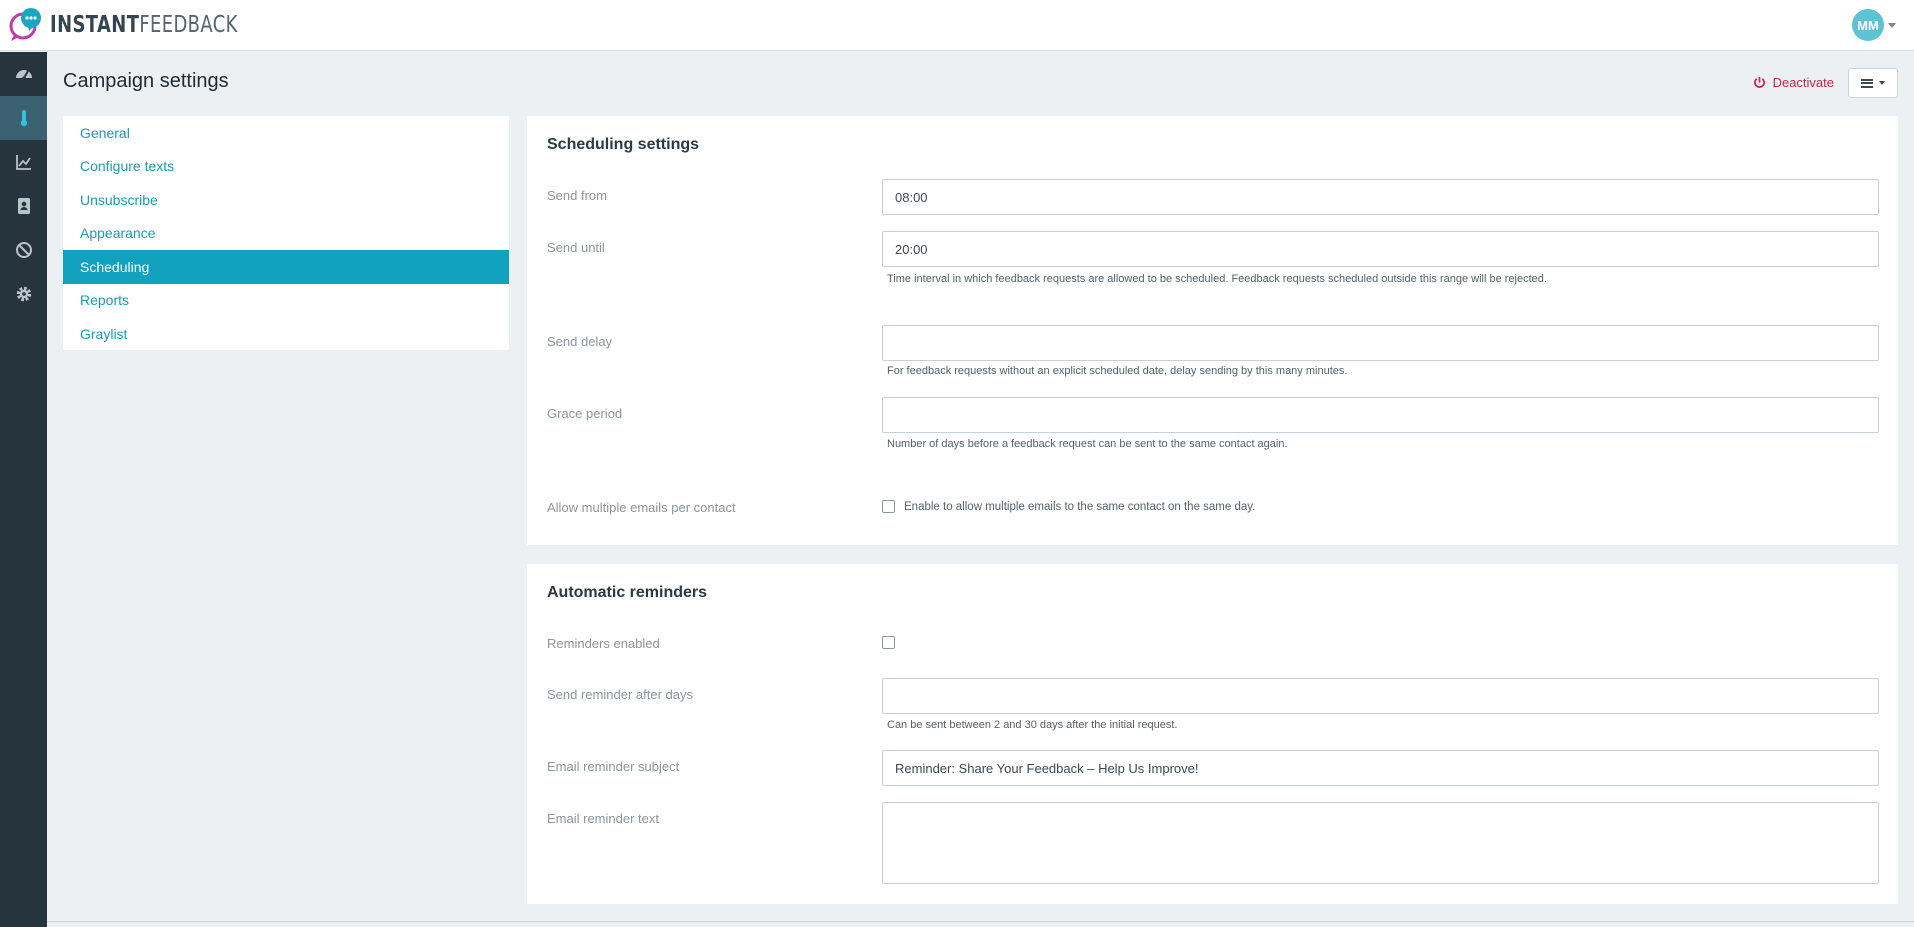 The height and width of the screenshot is (927, 1914). What do you see at coordinates (888, 506) in the screenshot?
I see `multiple-emails-checkbox` at bounding box center [888, 506].